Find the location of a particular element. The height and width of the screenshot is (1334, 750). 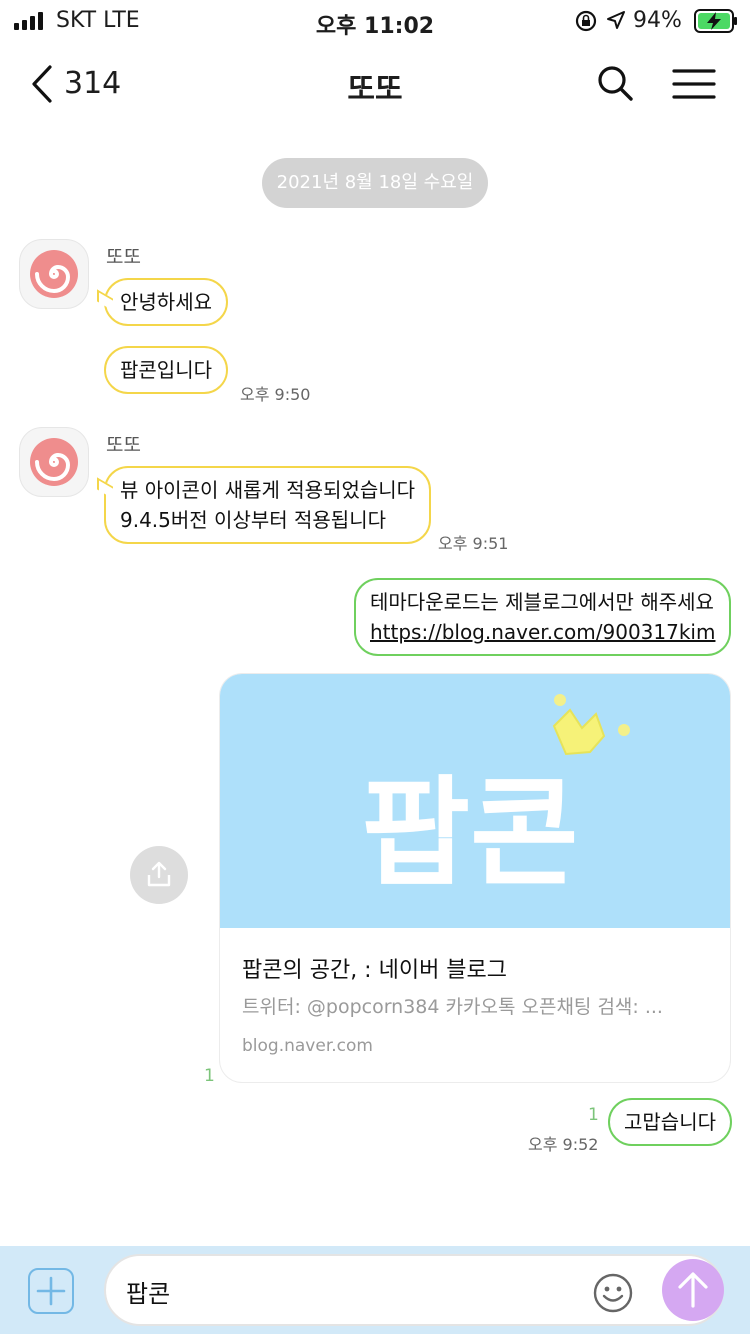

received-bubble: 팝콘입니다 is located at coordinates (166, 370).